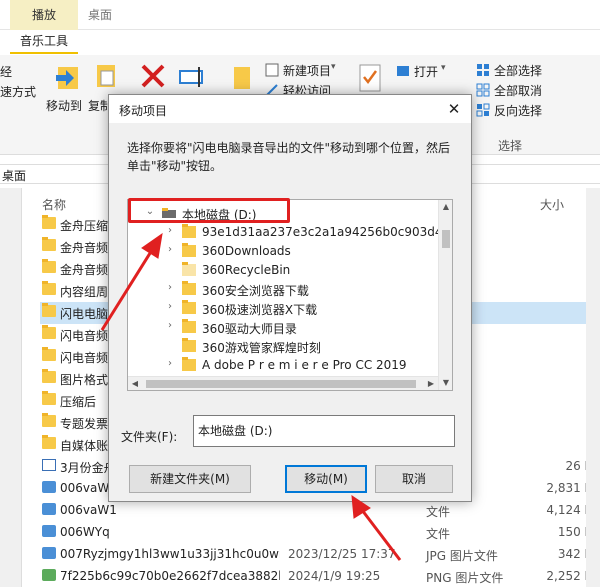 Image resolution: width=600 pixels, height=588 pixels. Describe the element at coordinates (131, 281) in the screenshot. I see `annotation-arrow-to-drive` at that location.